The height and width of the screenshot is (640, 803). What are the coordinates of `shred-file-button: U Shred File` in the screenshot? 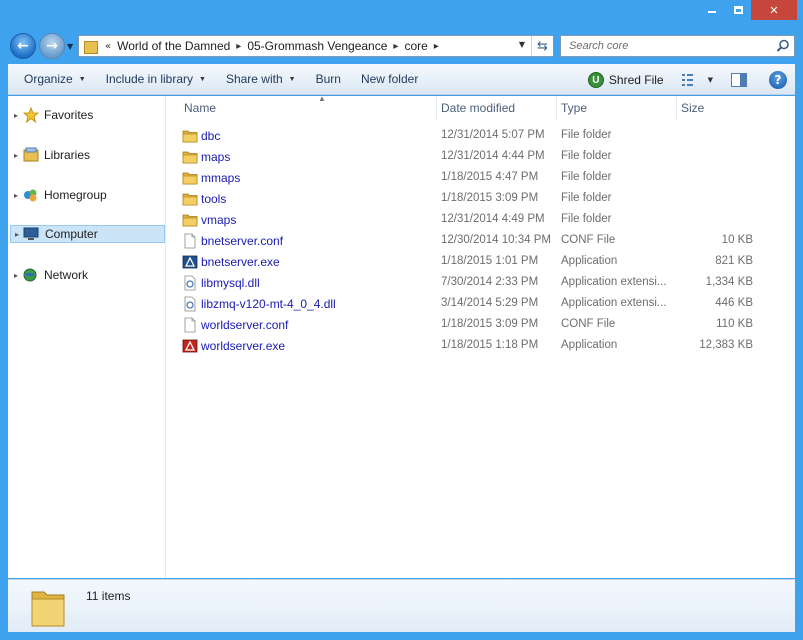 It's located at (625, 80).